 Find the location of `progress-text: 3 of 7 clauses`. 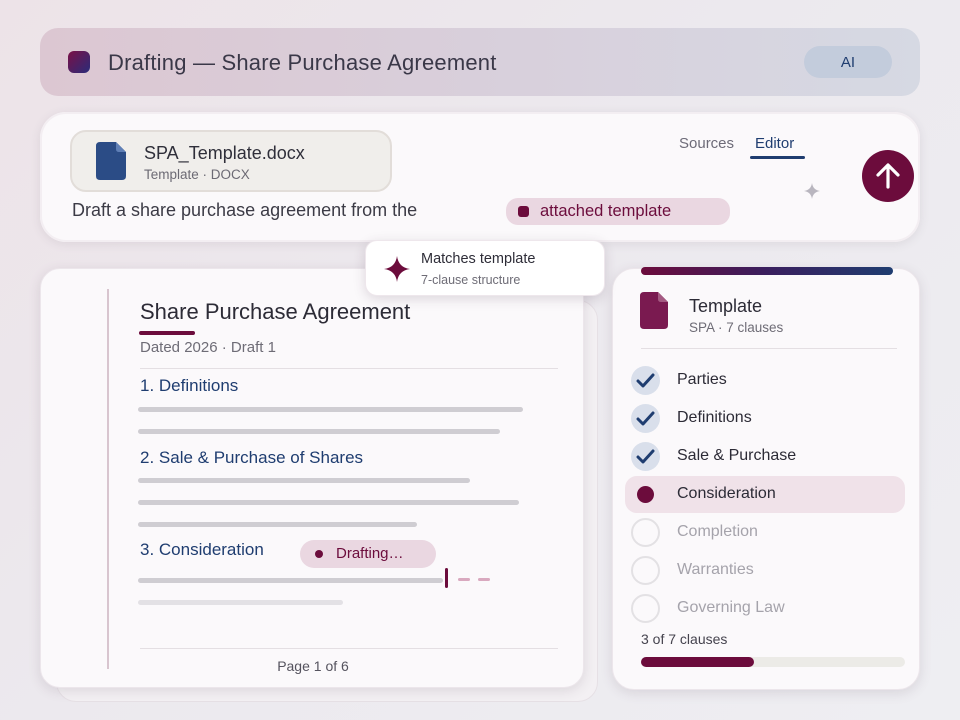

progress-text: 3 of 7 clauses is located at coordinates (684, 639).